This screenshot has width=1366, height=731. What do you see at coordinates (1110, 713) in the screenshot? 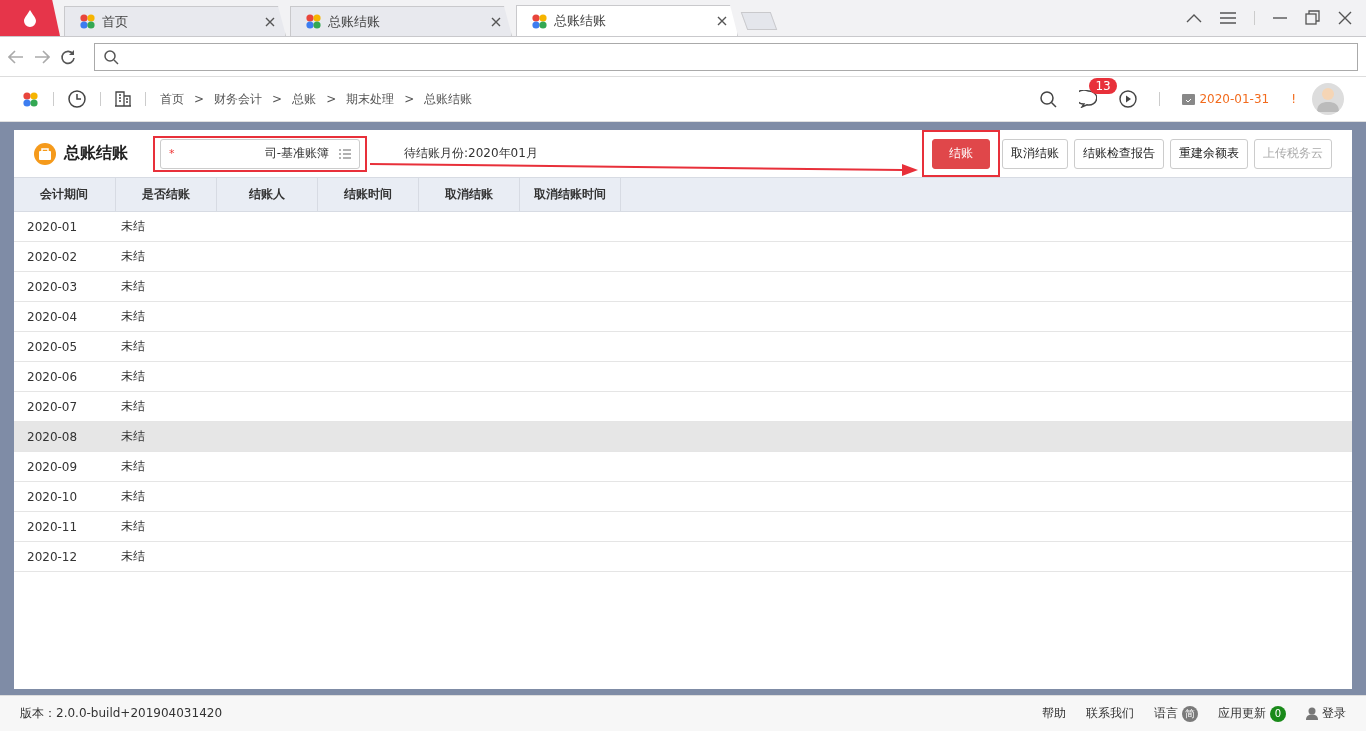
I see `footer-link: 联系我们` at bounding box center [1110, 713].